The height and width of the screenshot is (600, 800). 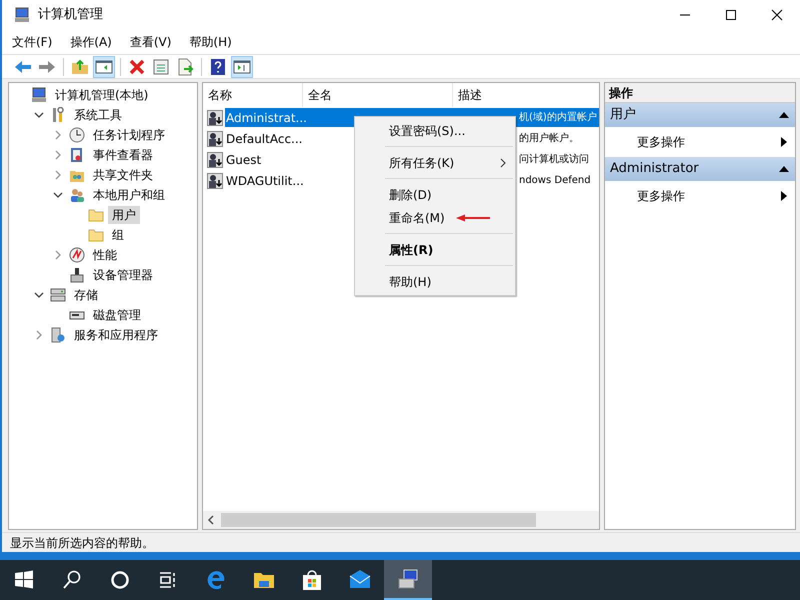 What do you see at coordinates (161, 67) in the screenshot?
I see `properties-icon` at bounding box center [161, 67].